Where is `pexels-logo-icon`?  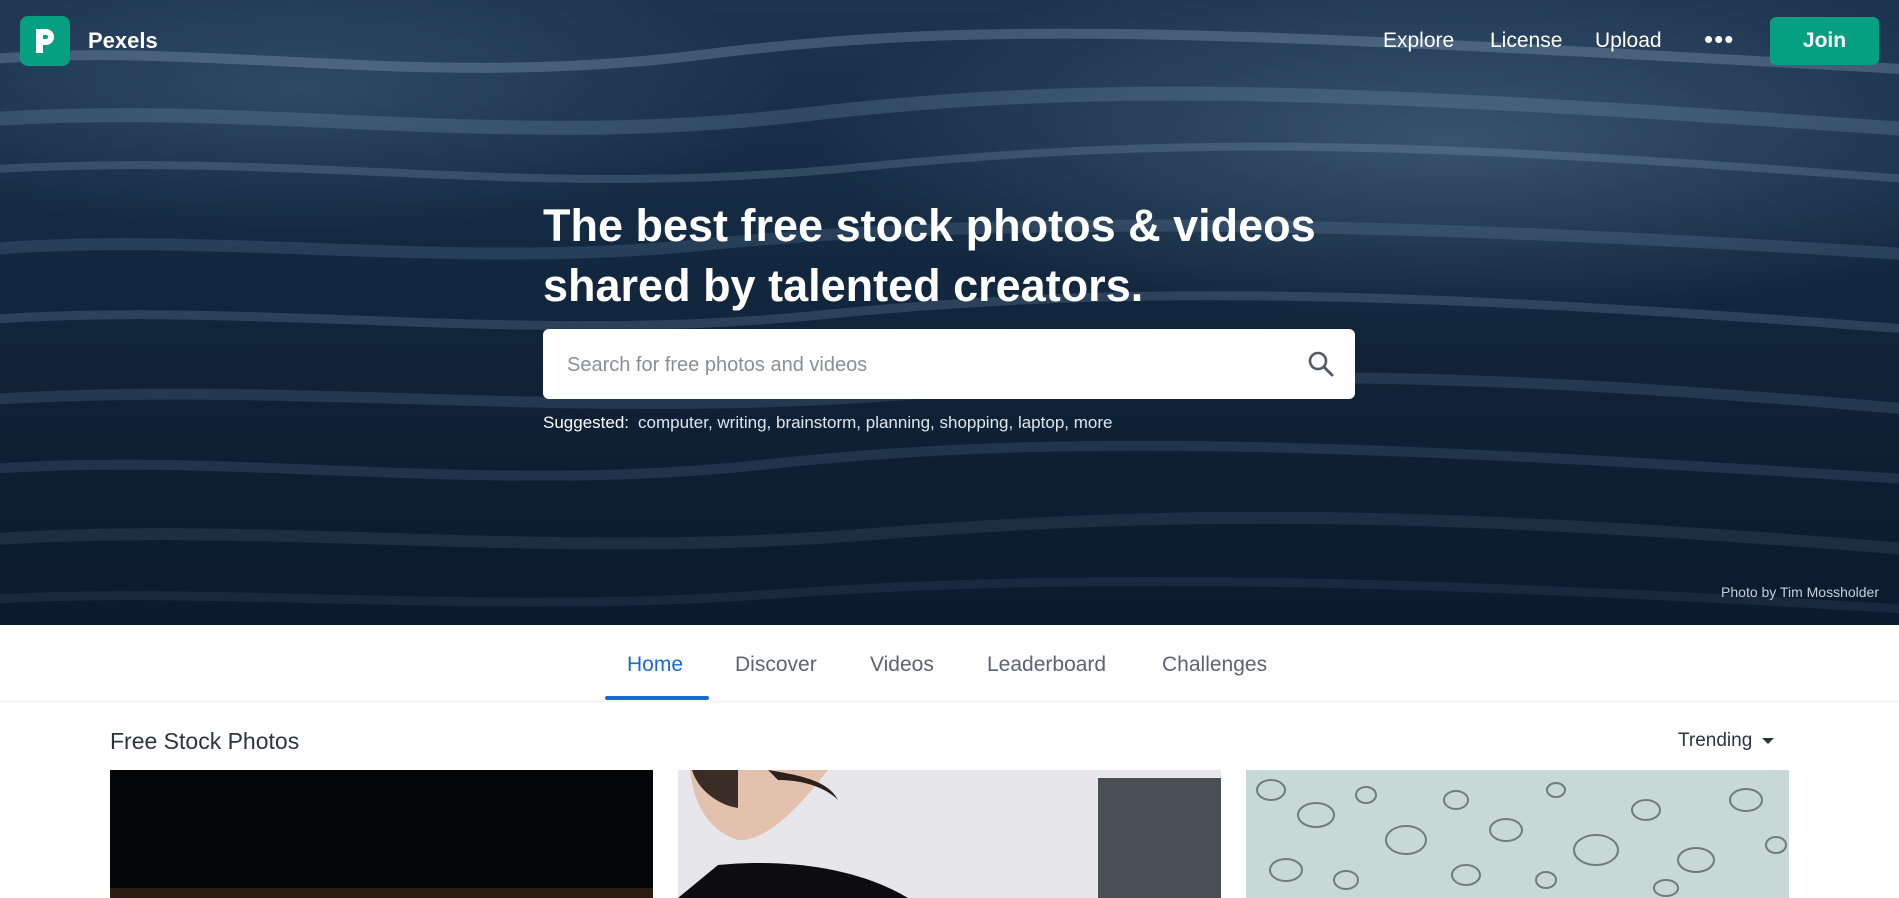 pexels-logo-icon is located at coordinates (45, 41).